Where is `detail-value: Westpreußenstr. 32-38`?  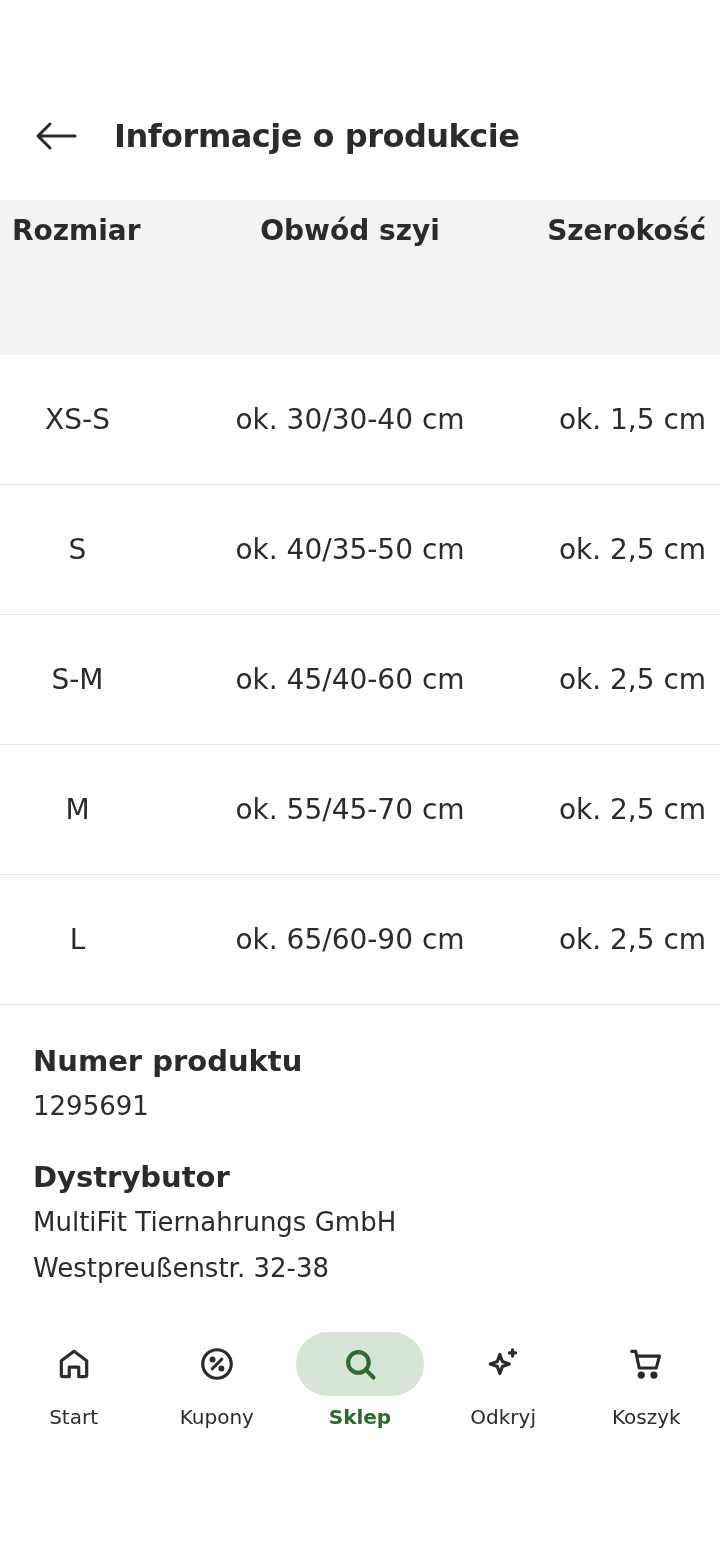
detail-value: Westpreußenstr. 32-38 is located at coordinates (181, 1268).